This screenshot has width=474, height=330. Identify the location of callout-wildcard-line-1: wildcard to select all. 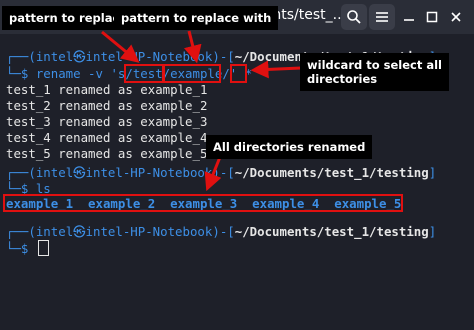
(374, 65).